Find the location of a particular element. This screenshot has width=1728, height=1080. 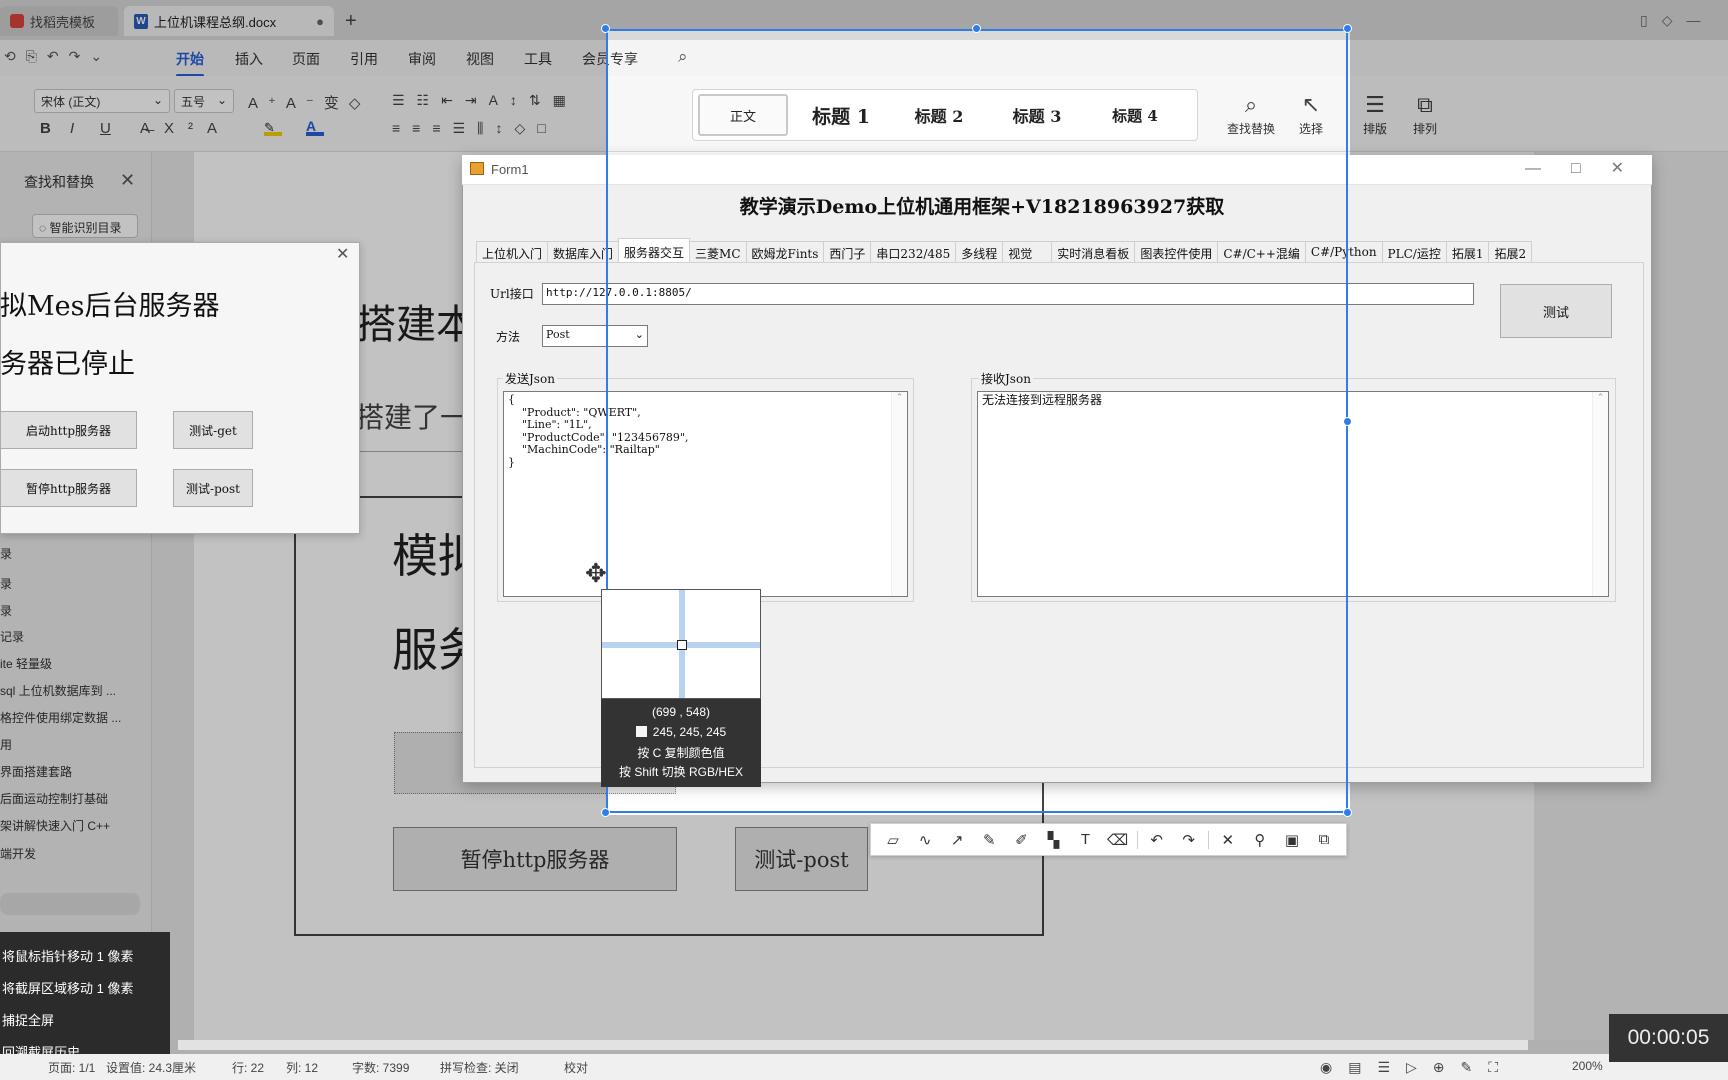

form1-title: Form1 is located at coordinates (510, 169).